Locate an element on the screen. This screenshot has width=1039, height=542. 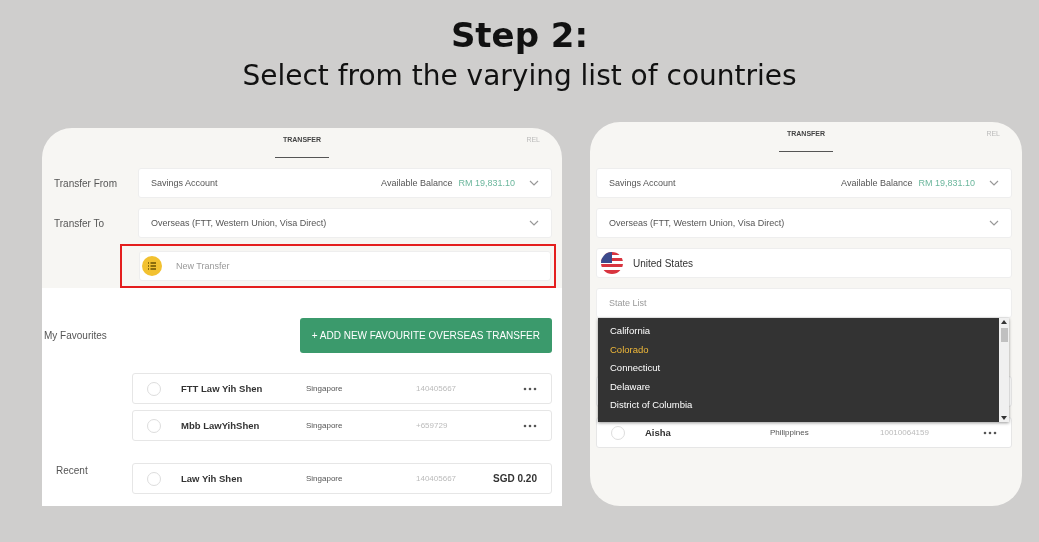
payee-country: Philippines is located at coordinates (790, 432).